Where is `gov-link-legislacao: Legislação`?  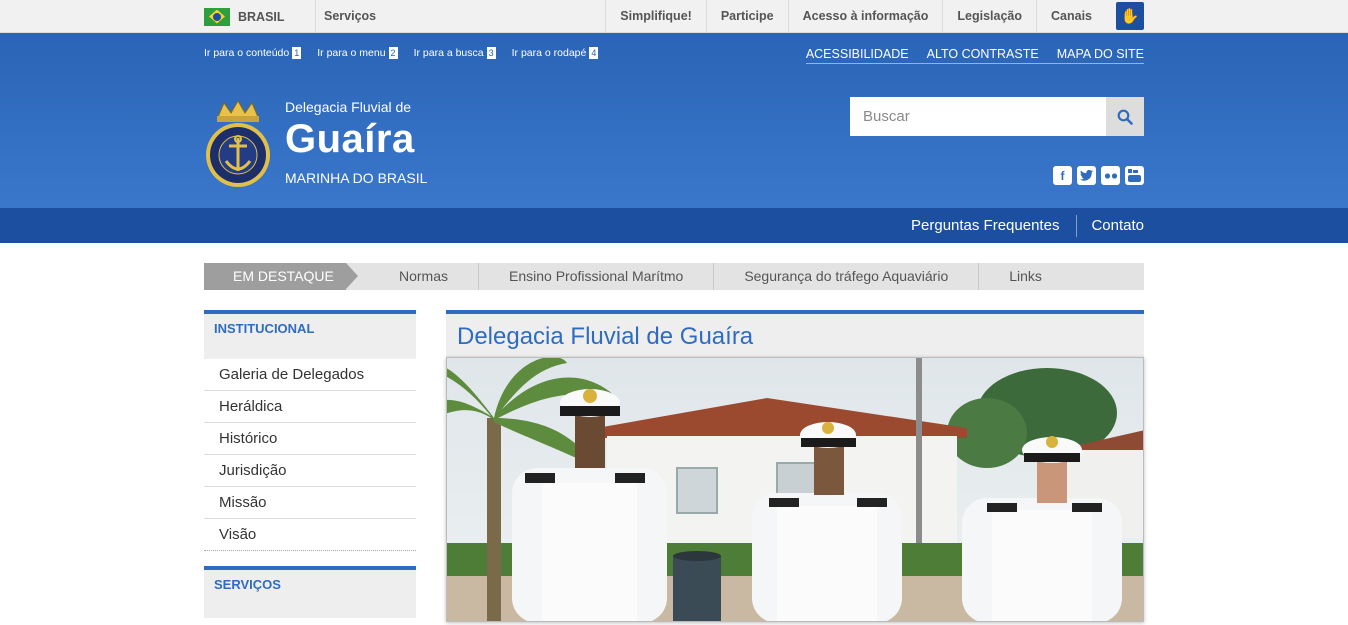
gov-link-legislacao: Legislação is located at coordinates (989, 16).